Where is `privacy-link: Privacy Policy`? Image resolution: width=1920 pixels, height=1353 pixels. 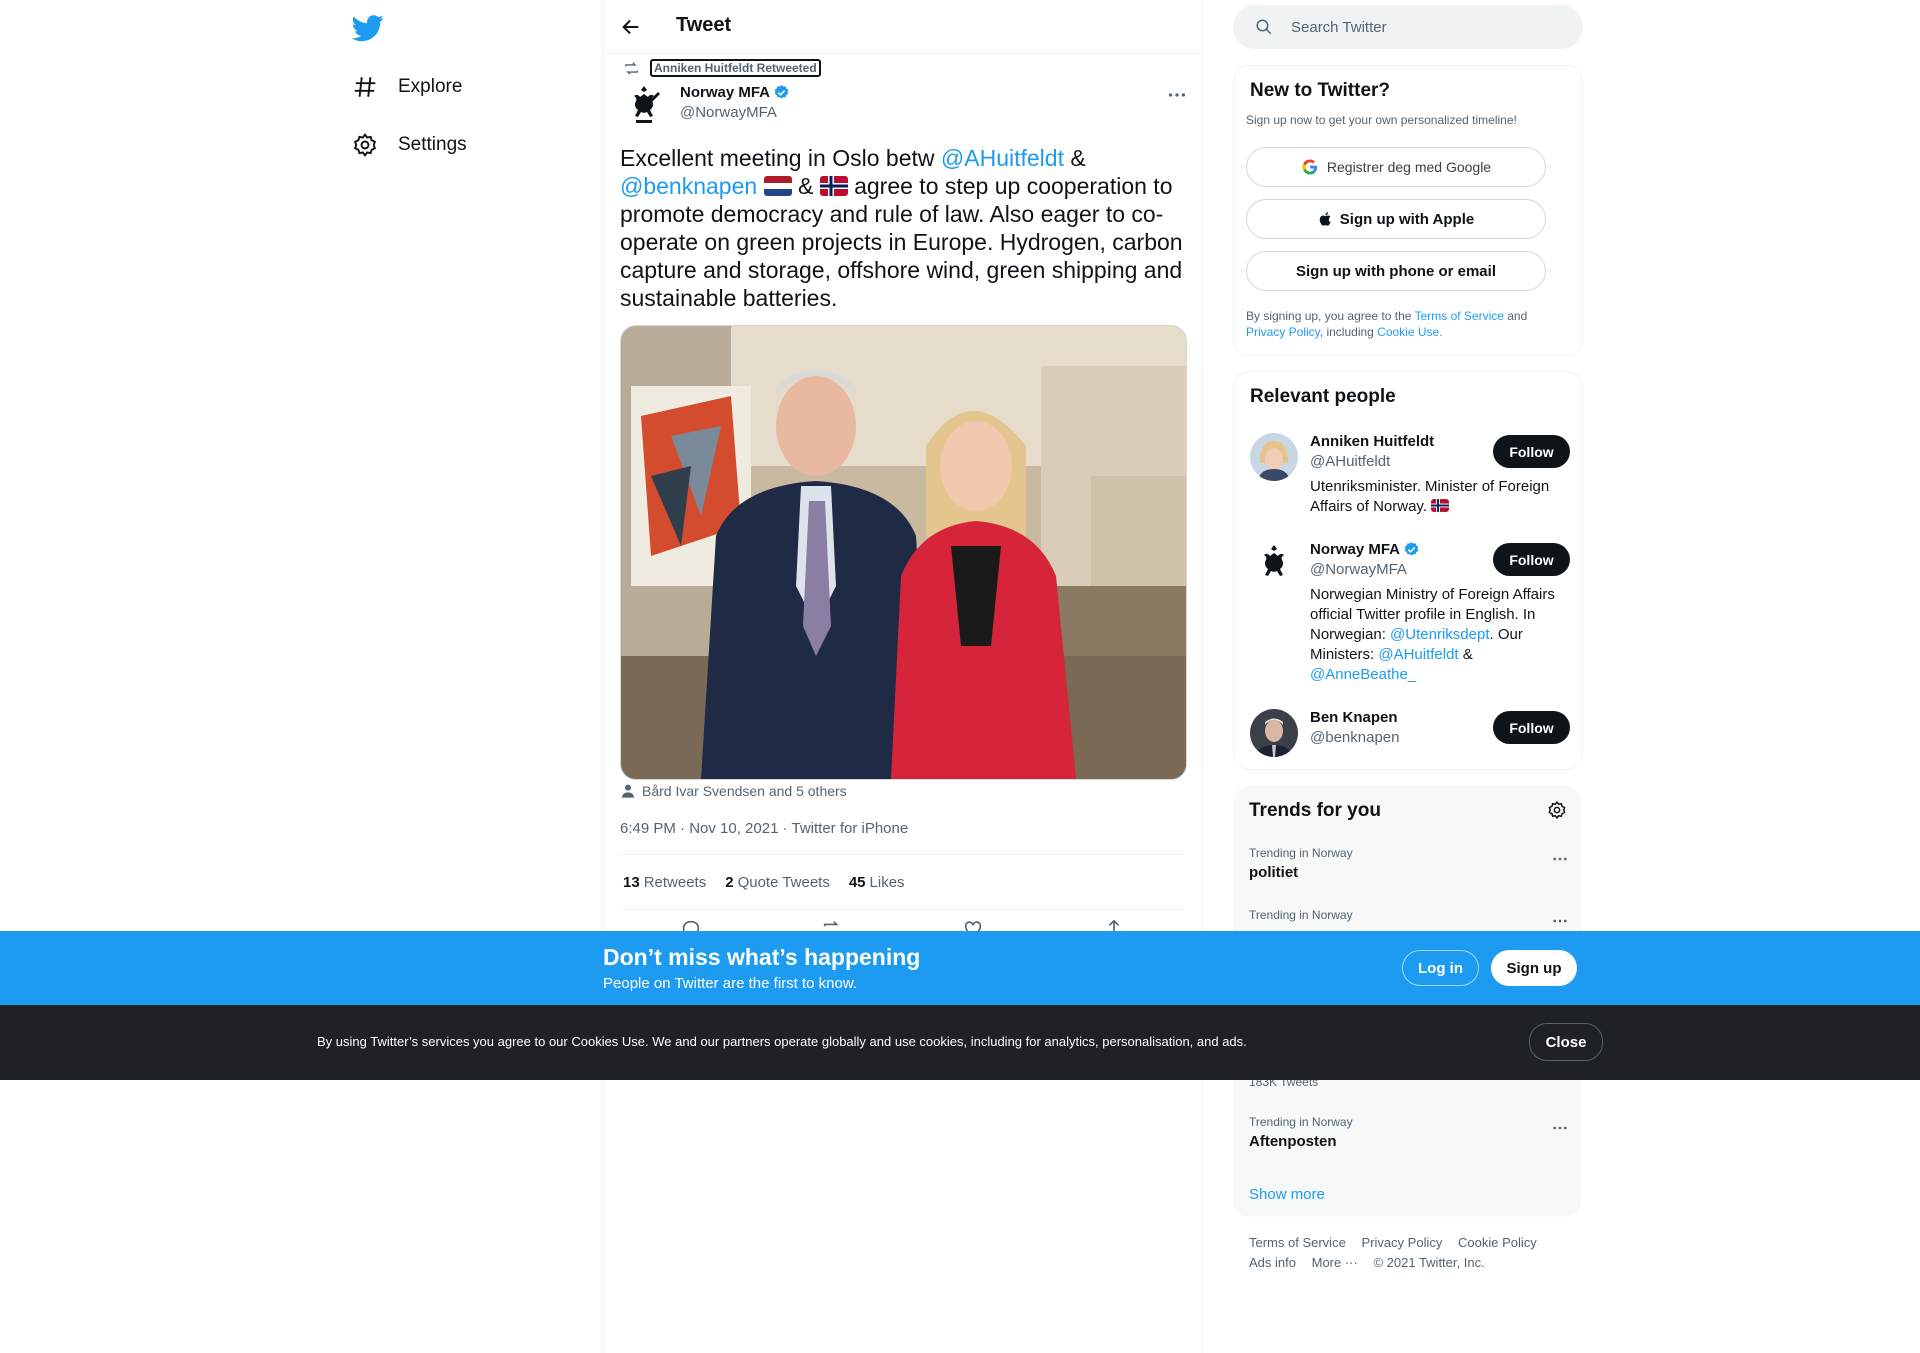 privacy-link: Privacy Policy is located at coordinates (1283, 332).